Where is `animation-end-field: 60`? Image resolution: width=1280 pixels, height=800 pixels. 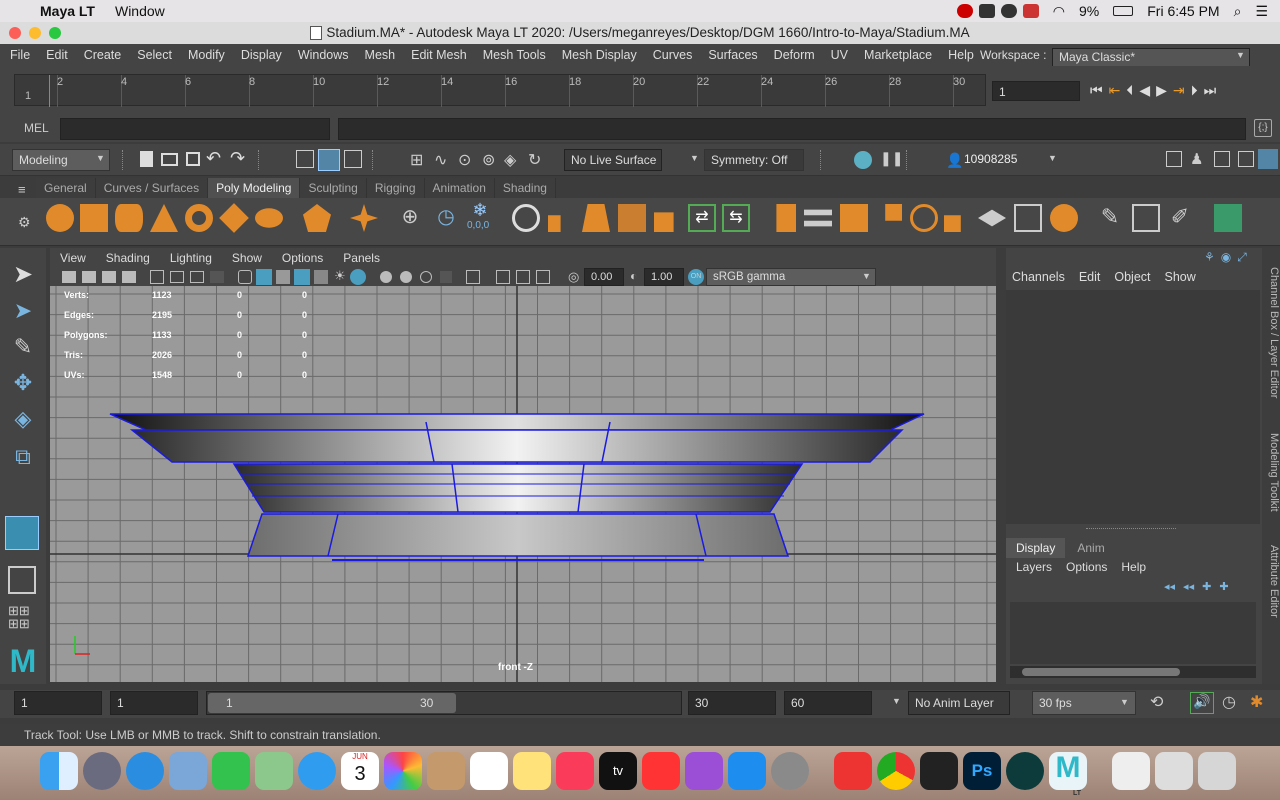
animation-end-field: 60 is located at coordinates (828, 703).